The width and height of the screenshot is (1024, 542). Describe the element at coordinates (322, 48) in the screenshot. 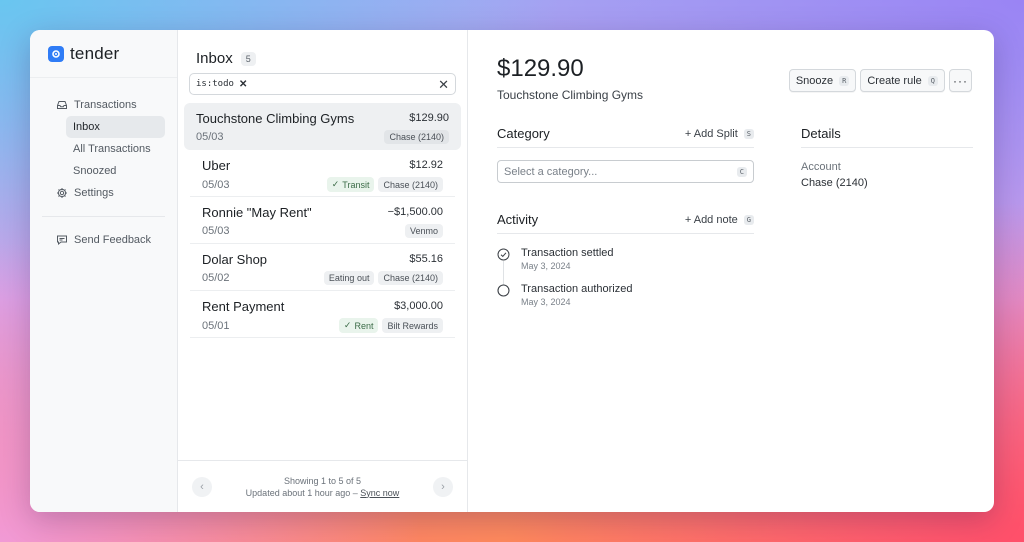

I see `list-header: Inbox 5` at that location.